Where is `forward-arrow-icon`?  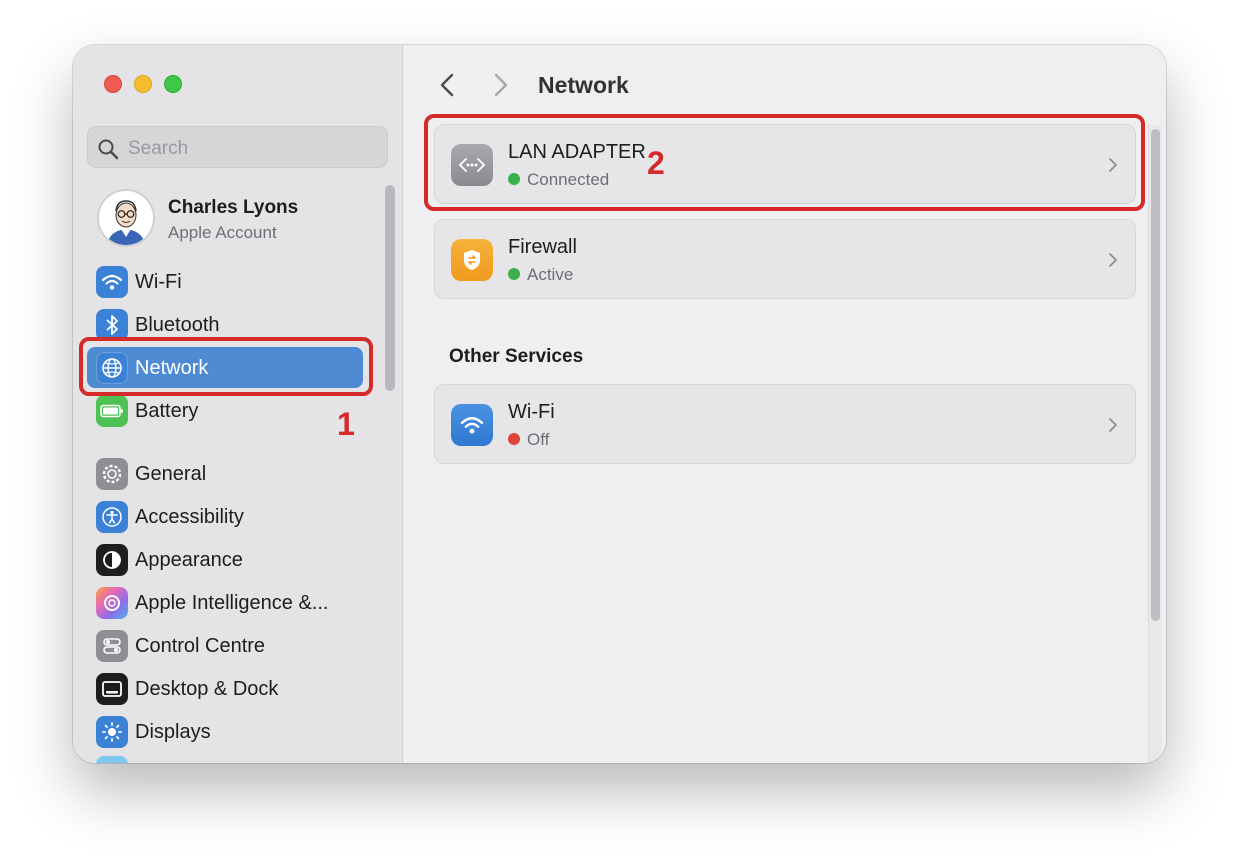
forward-arrow-icon is located at coordinates (501, 85).